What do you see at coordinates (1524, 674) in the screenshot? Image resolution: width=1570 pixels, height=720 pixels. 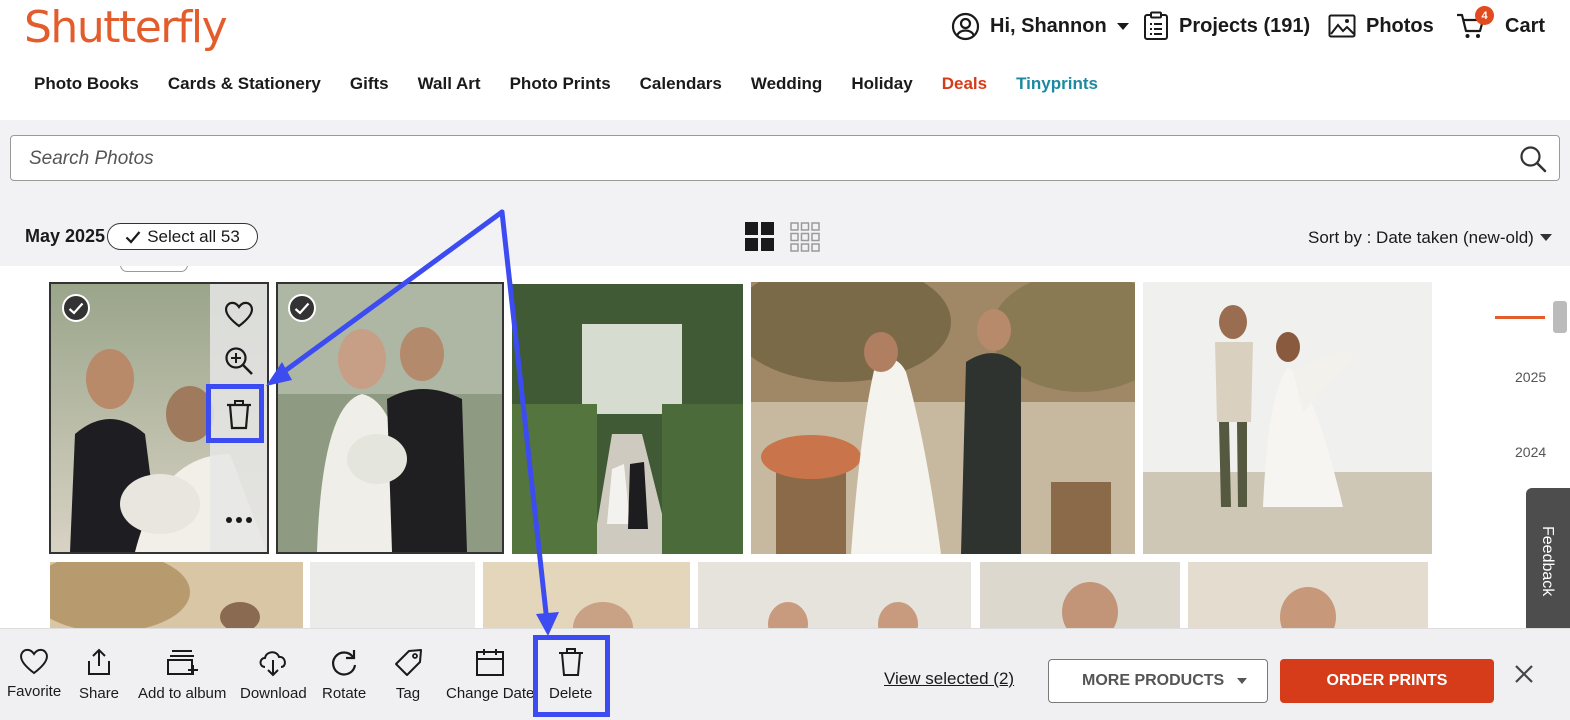 I see `close-icon` at bounding box center [1524, 674].